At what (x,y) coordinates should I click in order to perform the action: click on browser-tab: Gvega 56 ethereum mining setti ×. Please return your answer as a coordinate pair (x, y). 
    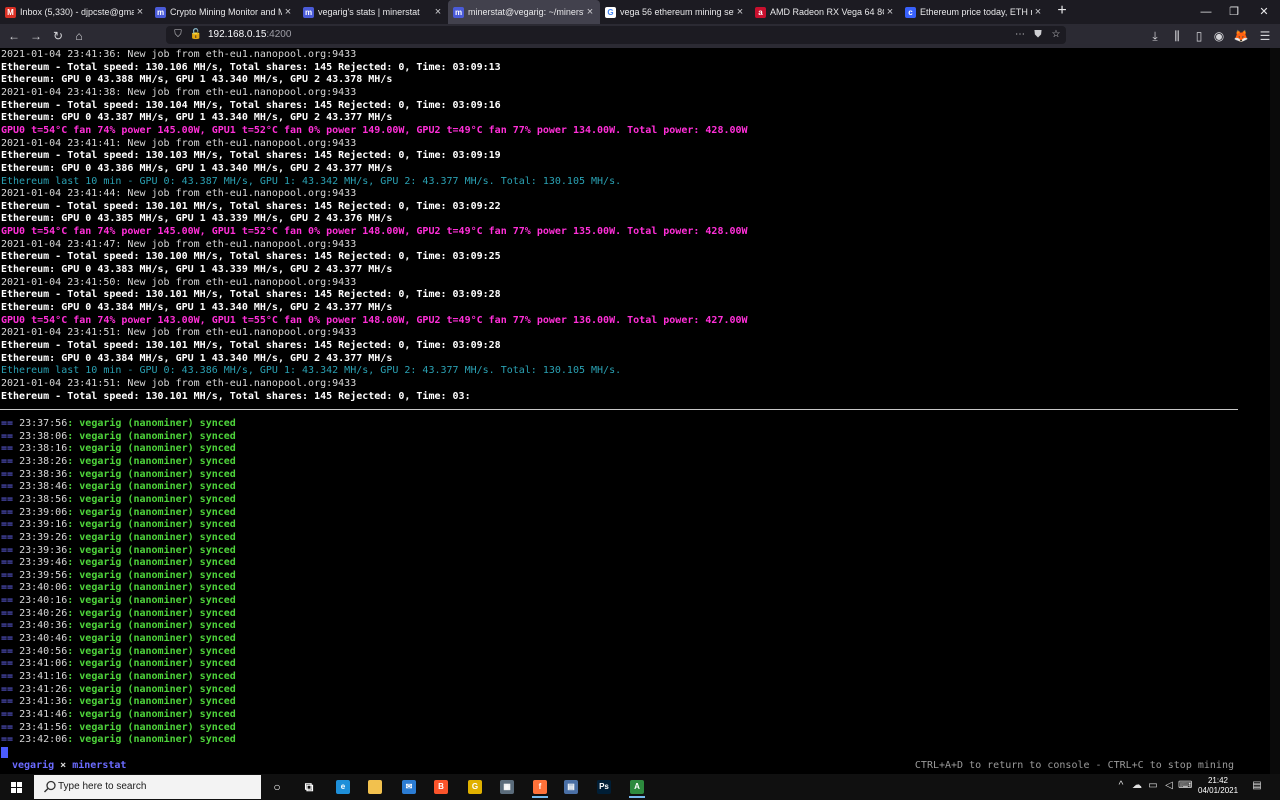
    Looking at the image, I should click on (675, 12).